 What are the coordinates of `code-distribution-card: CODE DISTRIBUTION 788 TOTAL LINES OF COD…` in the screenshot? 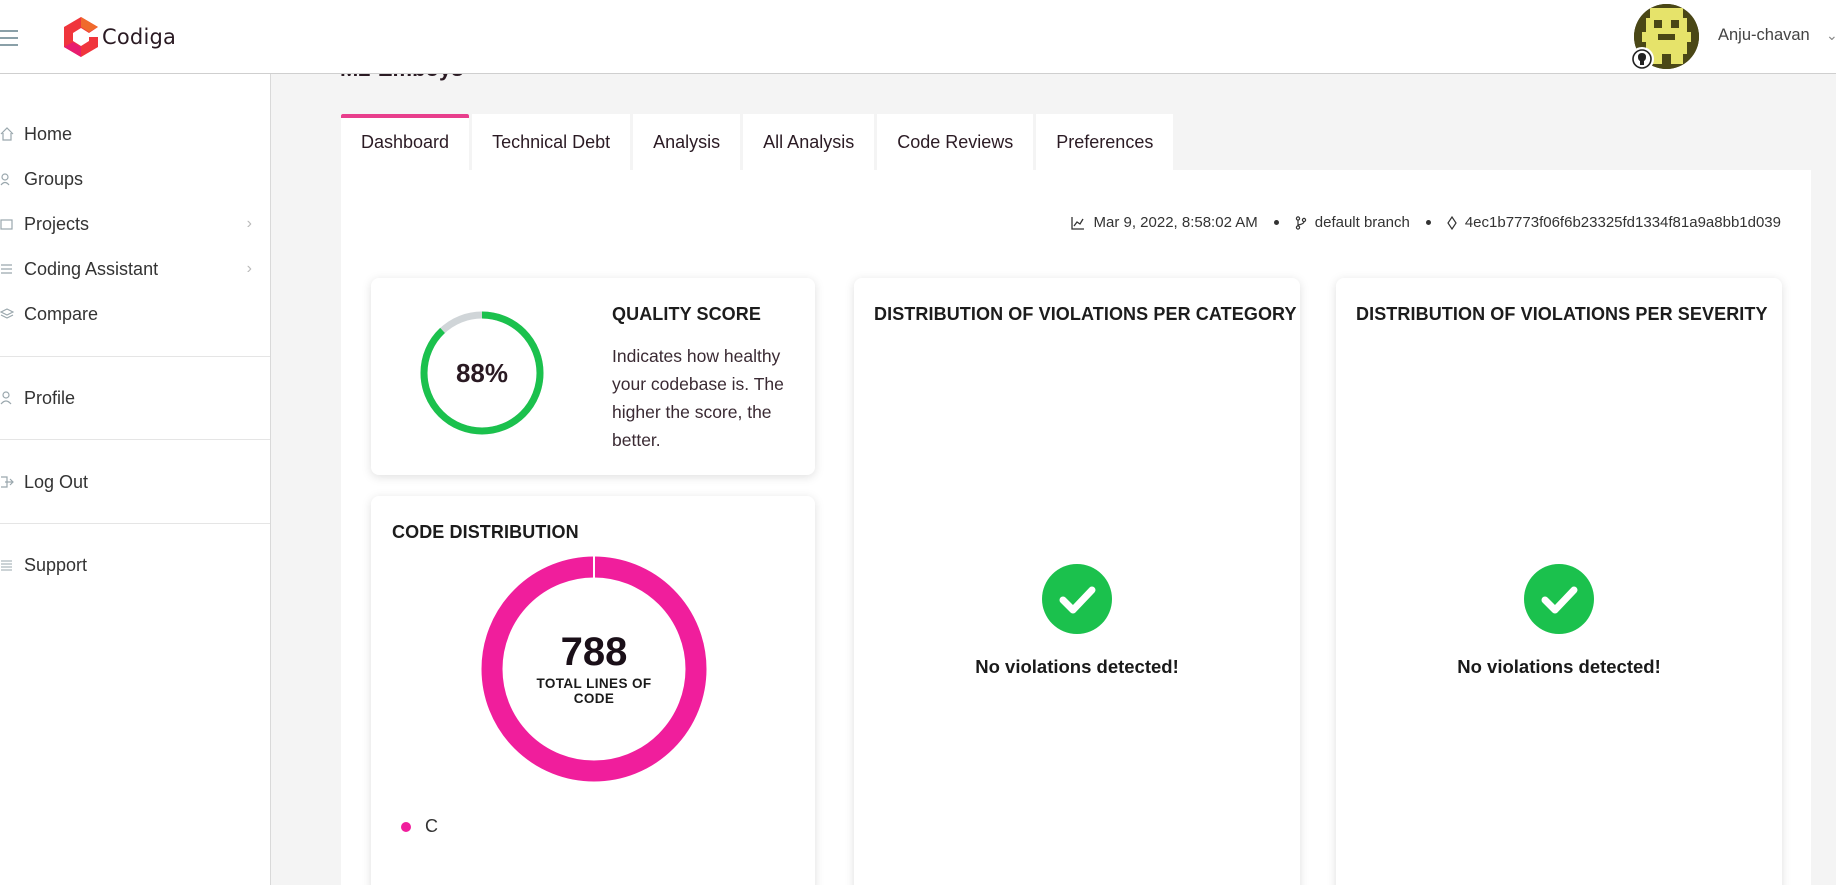 It's located at (593, 690).